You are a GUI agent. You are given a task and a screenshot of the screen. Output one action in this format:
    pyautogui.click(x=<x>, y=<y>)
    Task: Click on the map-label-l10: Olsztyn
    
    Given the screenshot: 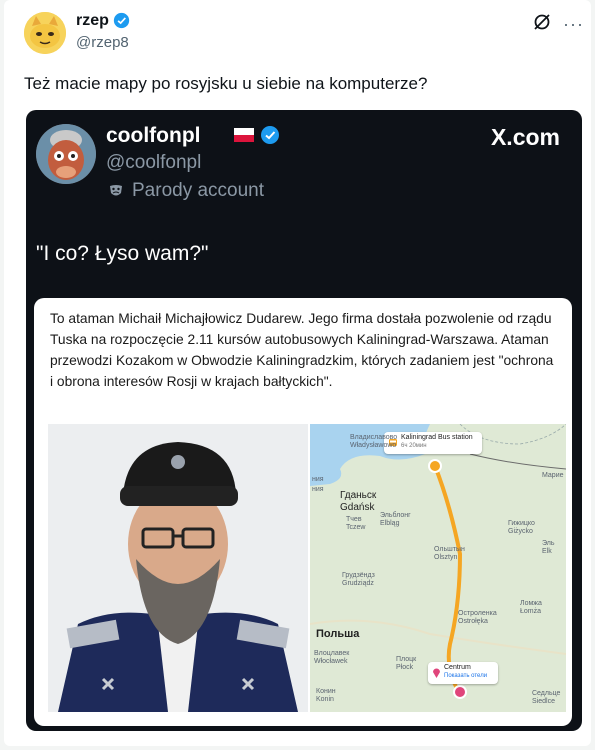 What is the action you would take?
    pyautogui.click(x=446, y=557)
    